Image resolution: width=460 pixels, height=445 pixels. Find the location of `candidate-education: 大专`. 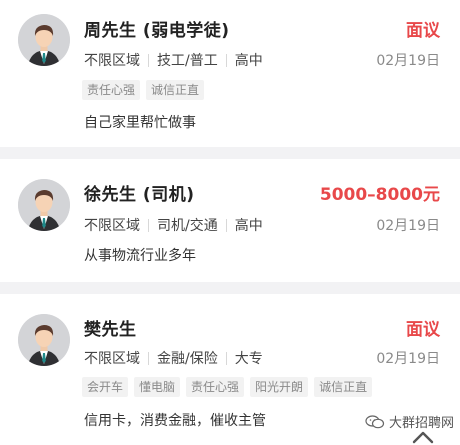

candidate-education: 大专 is located at coordinates (248, 359).